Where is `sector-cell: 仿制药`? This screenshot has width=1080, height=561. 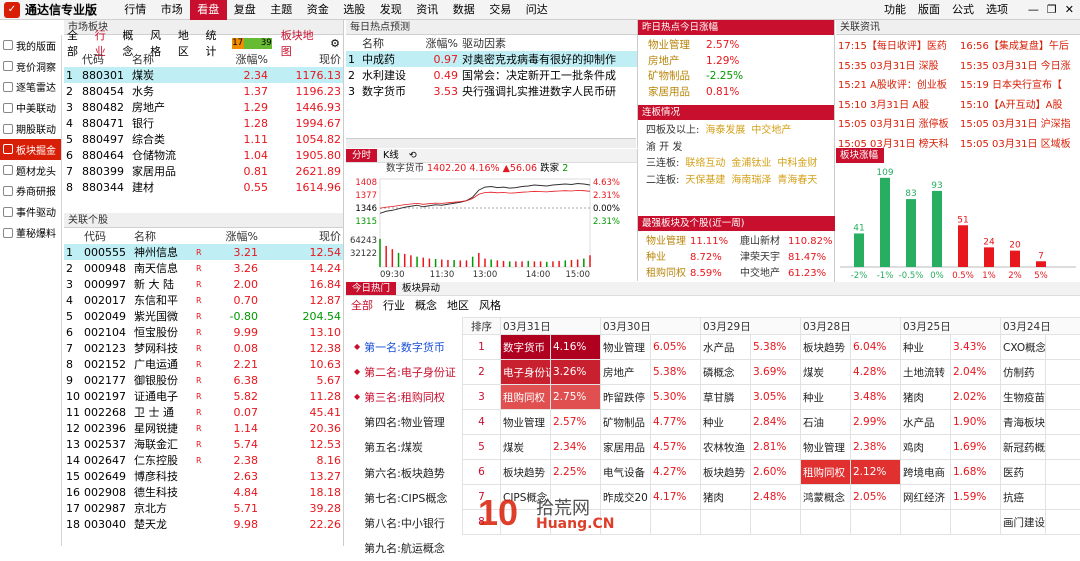
sector-cell: 仿制药 is located at coordinates (1023, 372).